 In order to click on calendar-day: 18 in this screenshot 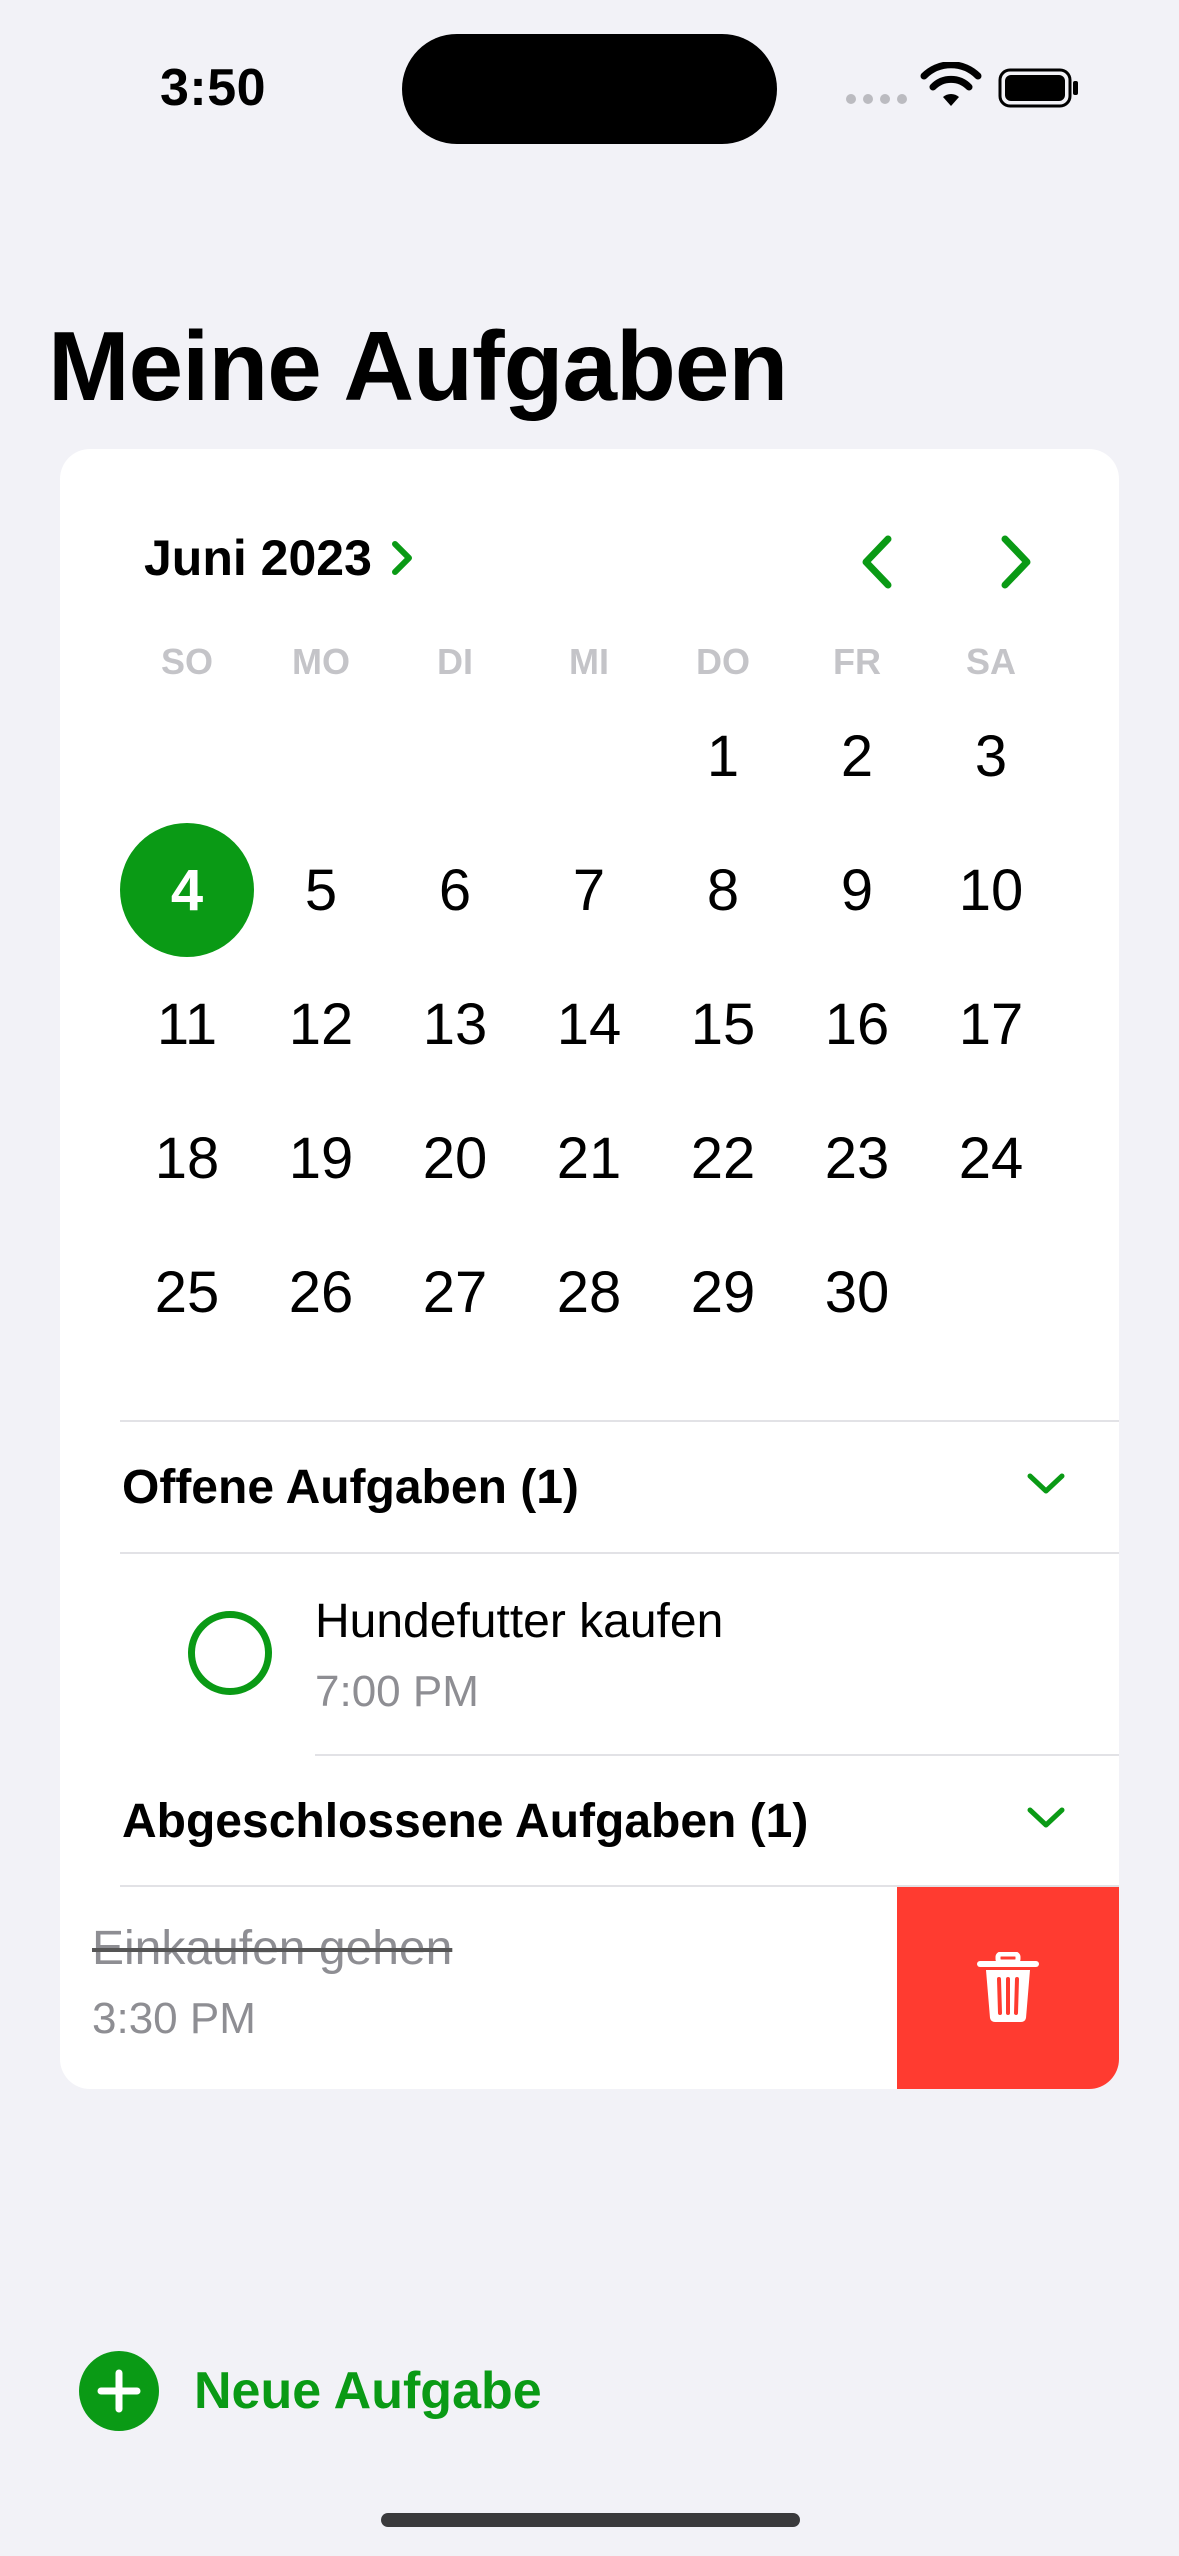, I will do `click(187, 1158)`.